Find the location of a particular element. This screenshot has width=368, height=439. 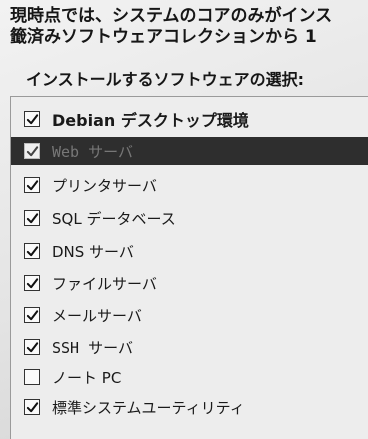

task-item-sql-database: SQL データベース is located at coordinates (189, 218).